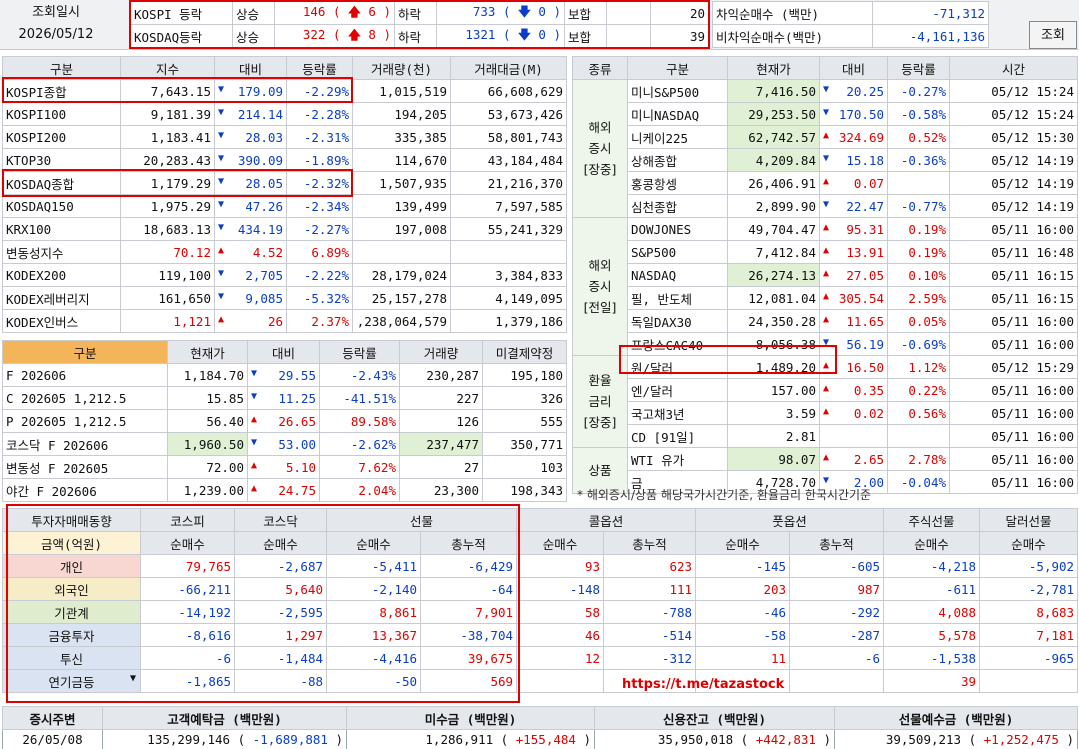 The height and width of the screenshot is (749, 1079). Describe the element at coordinates (508, 183) in the screenshot. I see `index-amount: 21,216,370` at that location.